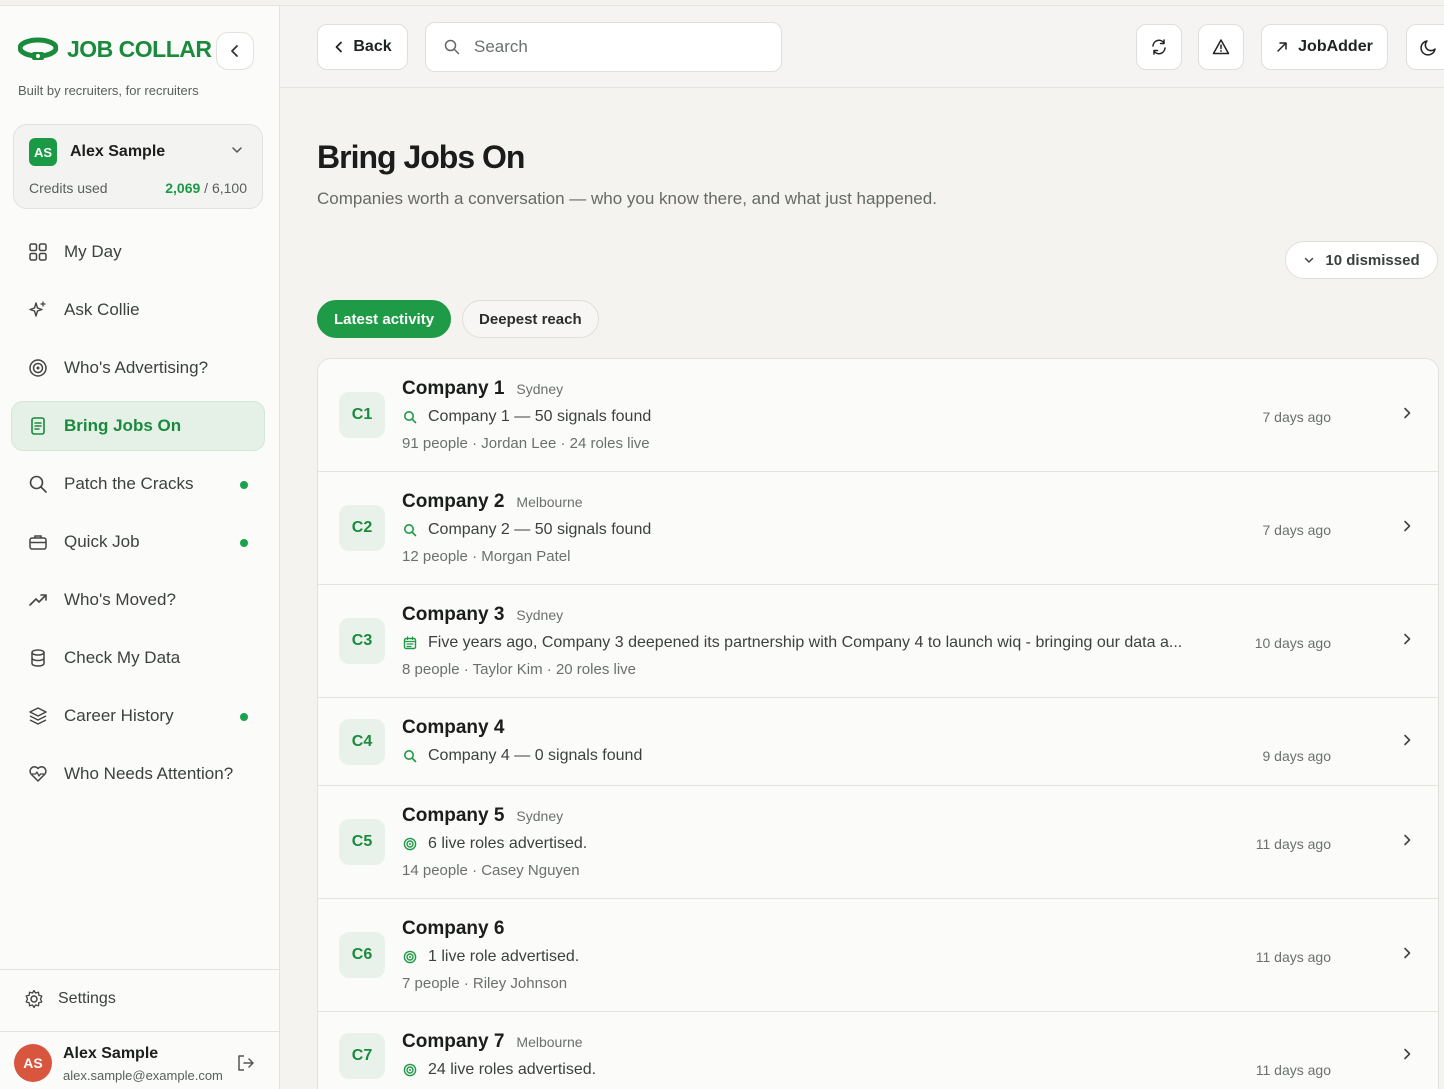  Describe the element at coordinates (362, 528) in the screenshot. I see `company-badge: C2` at that location.